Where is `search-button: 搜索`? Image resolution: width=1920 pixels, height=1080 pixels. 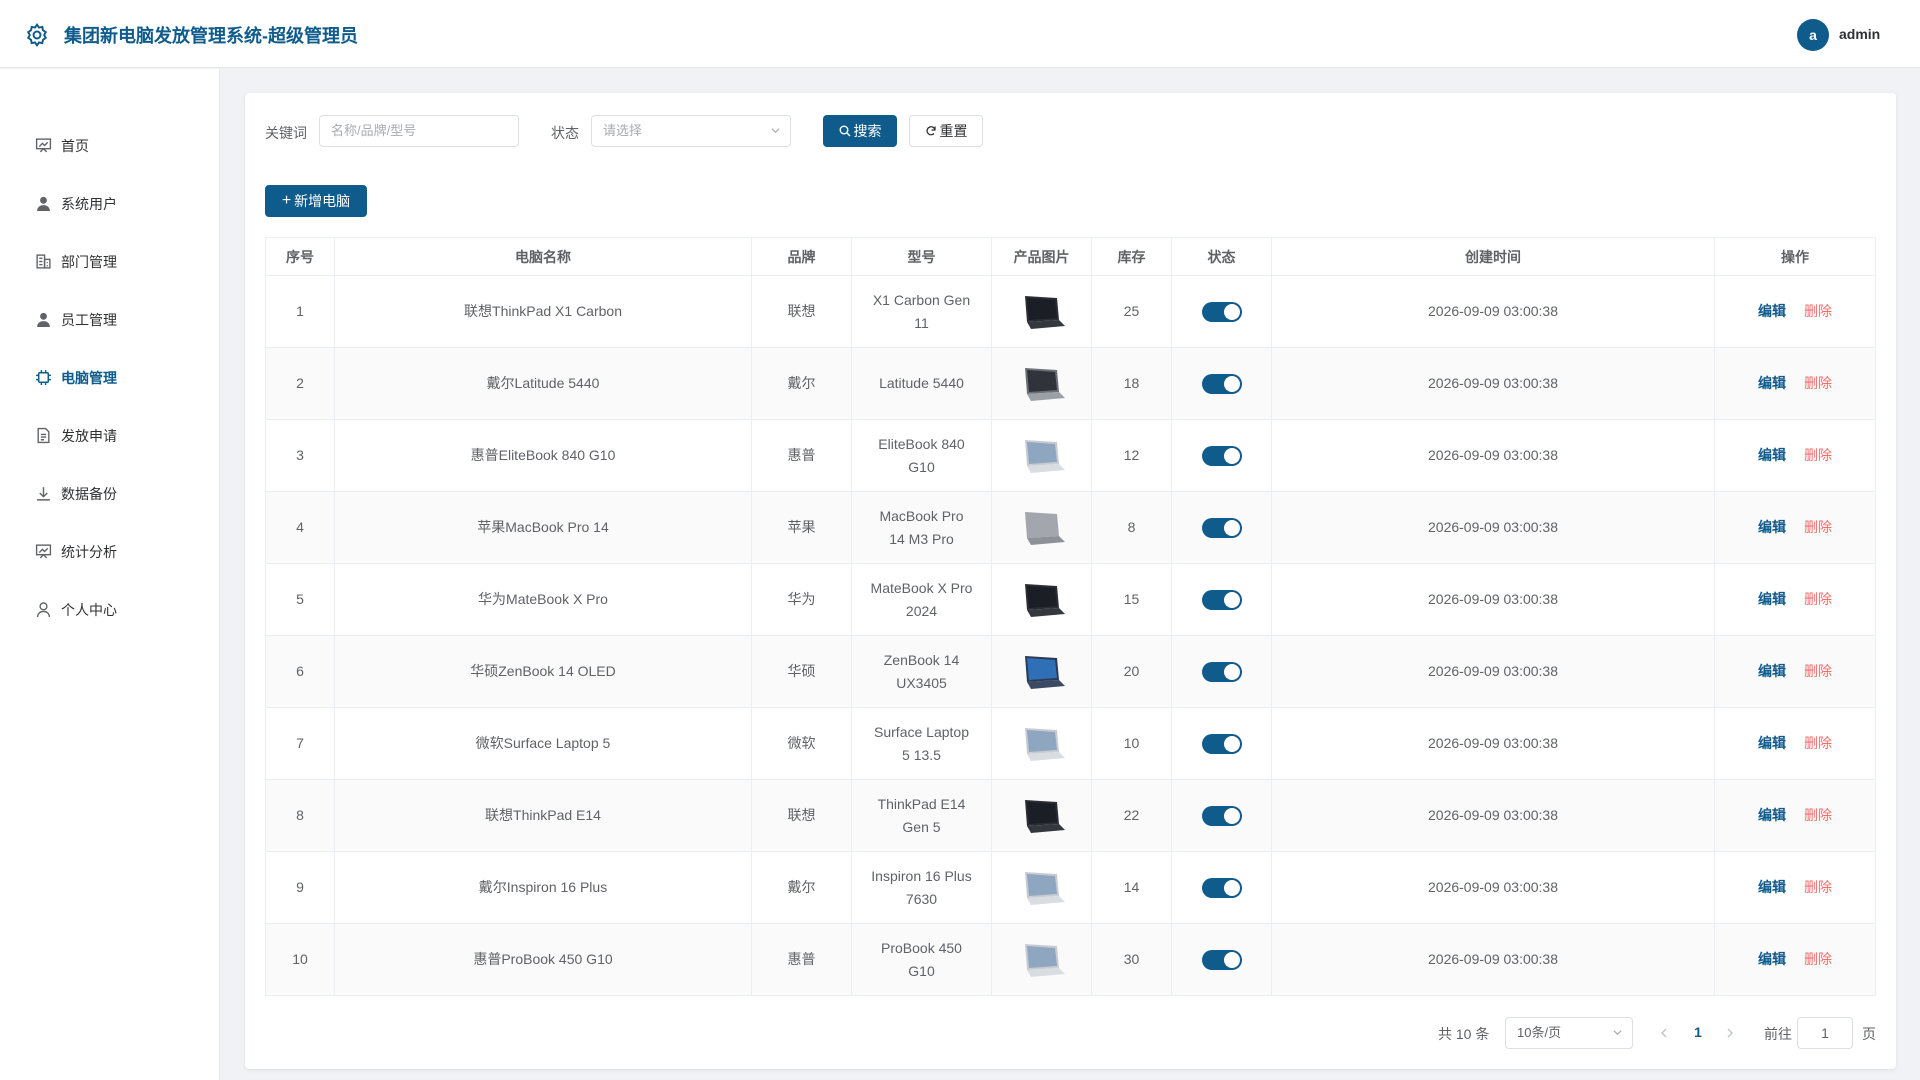 search-button: 搜索 is located at coordinates (860, 131).